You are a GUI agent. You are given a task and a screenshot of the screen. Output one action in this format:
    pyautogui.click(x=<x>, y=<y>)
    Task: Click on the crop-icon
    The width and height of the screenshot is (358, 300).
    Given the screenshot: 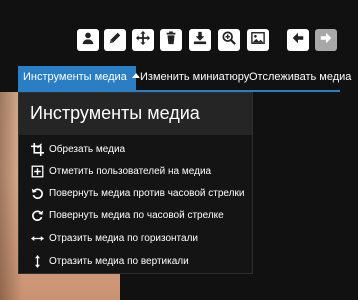 What is the action you would take?
    pyautogui.click(x=37, y=149)
    